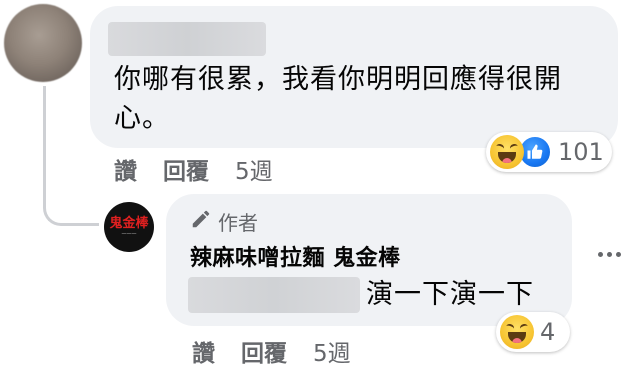 This screenshot has height=372, width=642. What do you see at coordinates (548, 332) in the screenshot?
I see `reaction-count: 4` at bounding box center [548, 332].